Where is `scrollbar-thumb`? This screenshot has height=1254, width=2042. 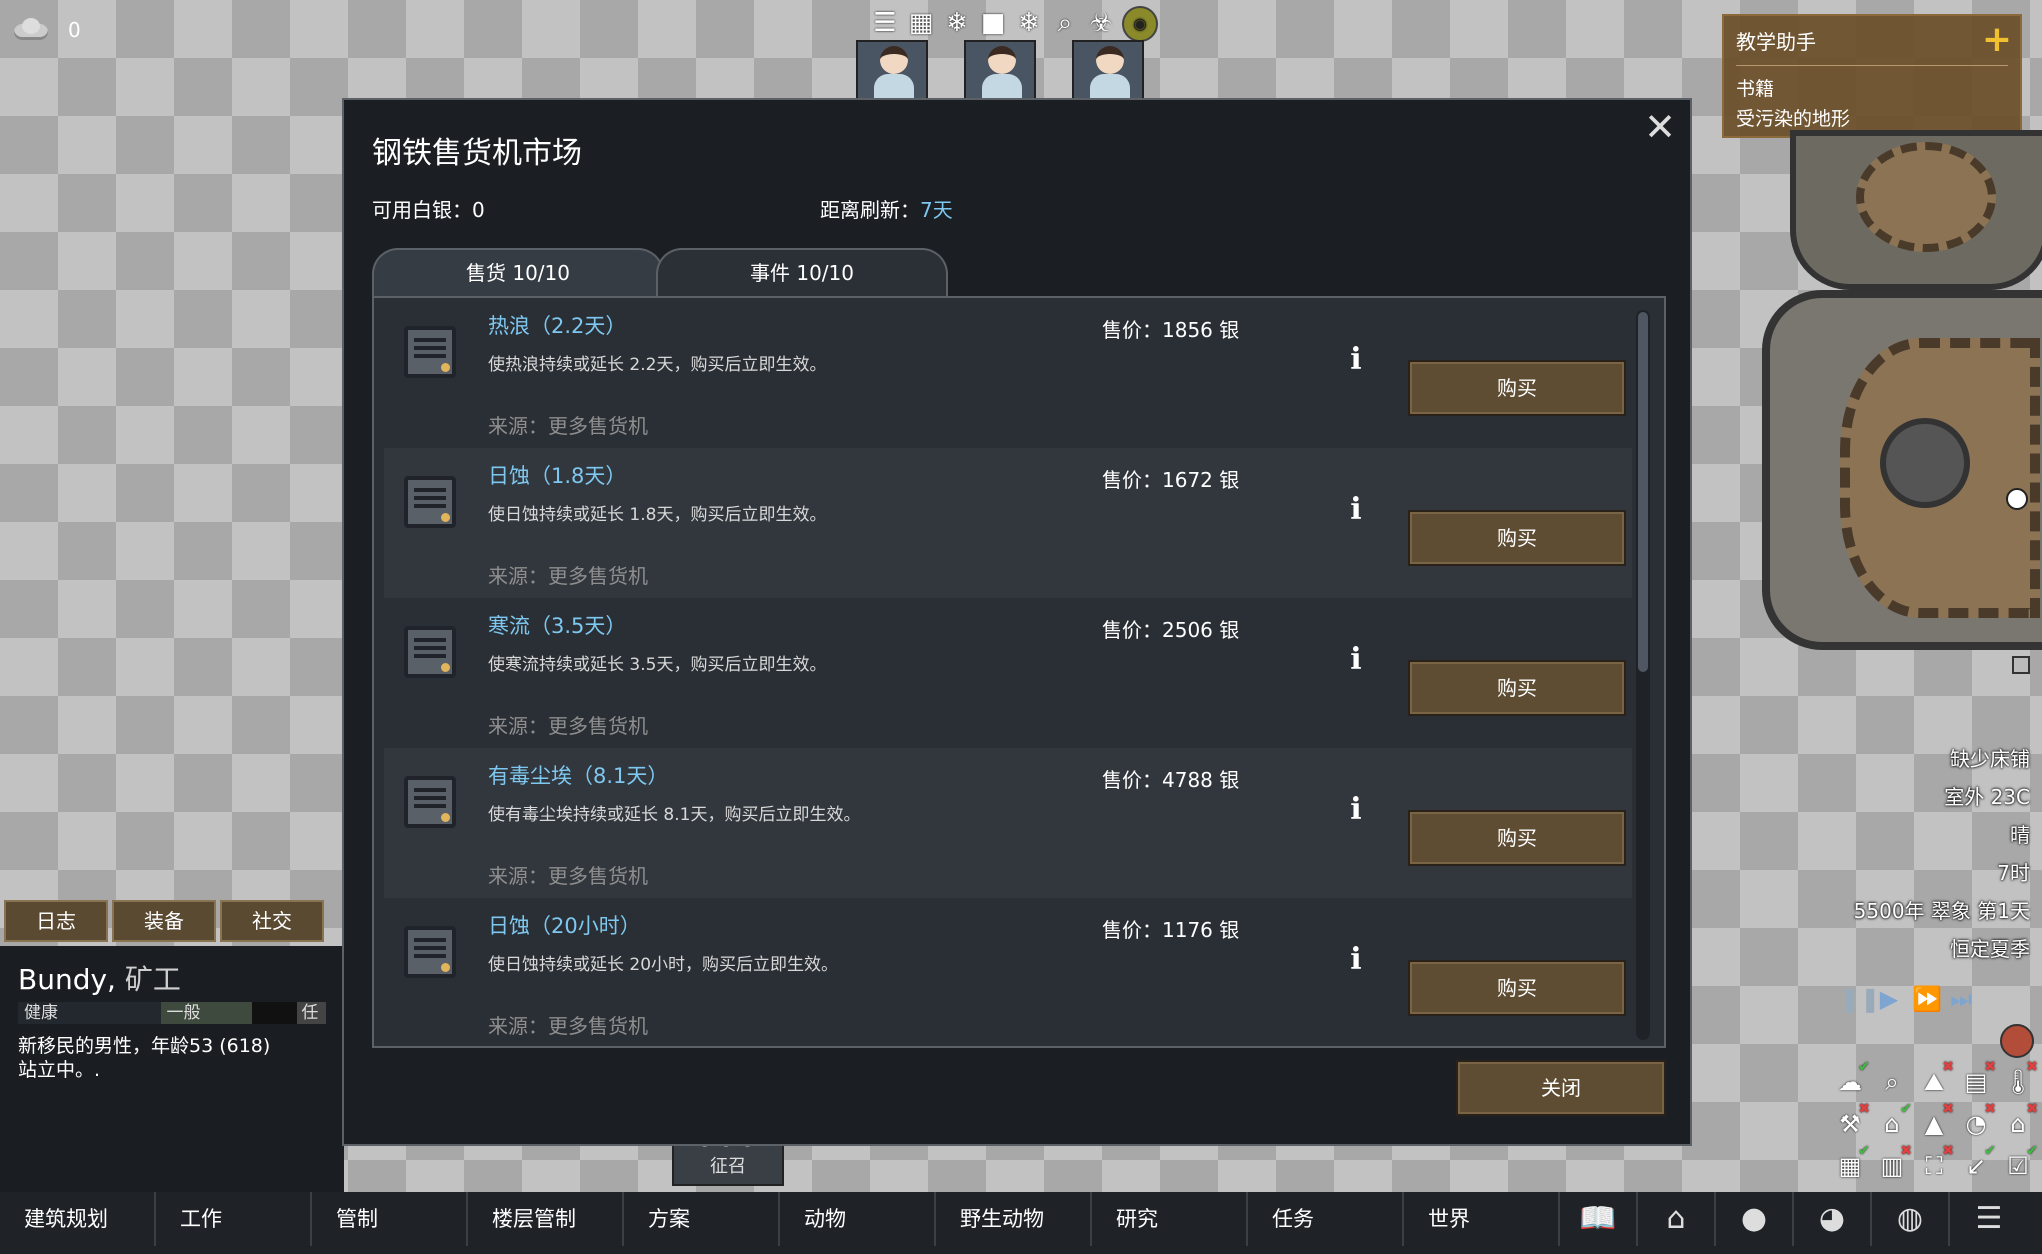
scrollbar-thumb is located at coordinates (1643, 492).